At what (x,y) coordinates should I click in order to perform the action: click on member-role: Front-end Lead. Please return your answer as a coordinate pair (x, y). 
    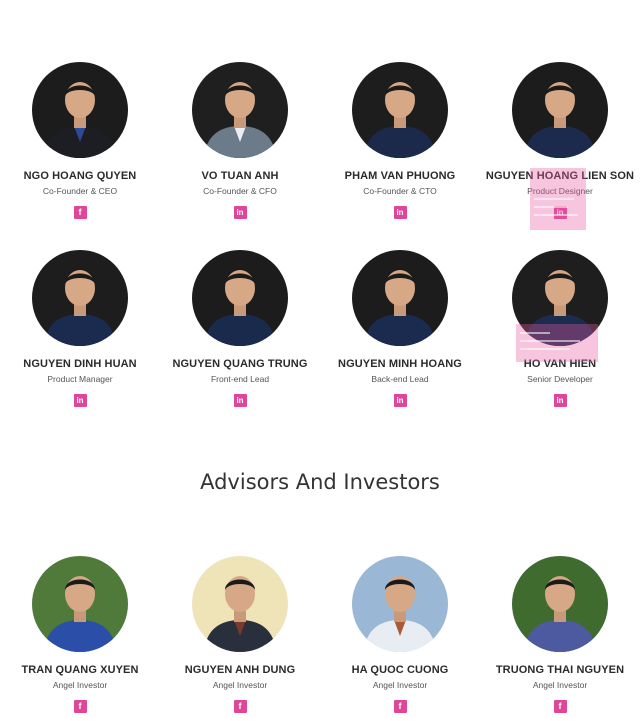
    Looking at the image, I should click on (240, 379).